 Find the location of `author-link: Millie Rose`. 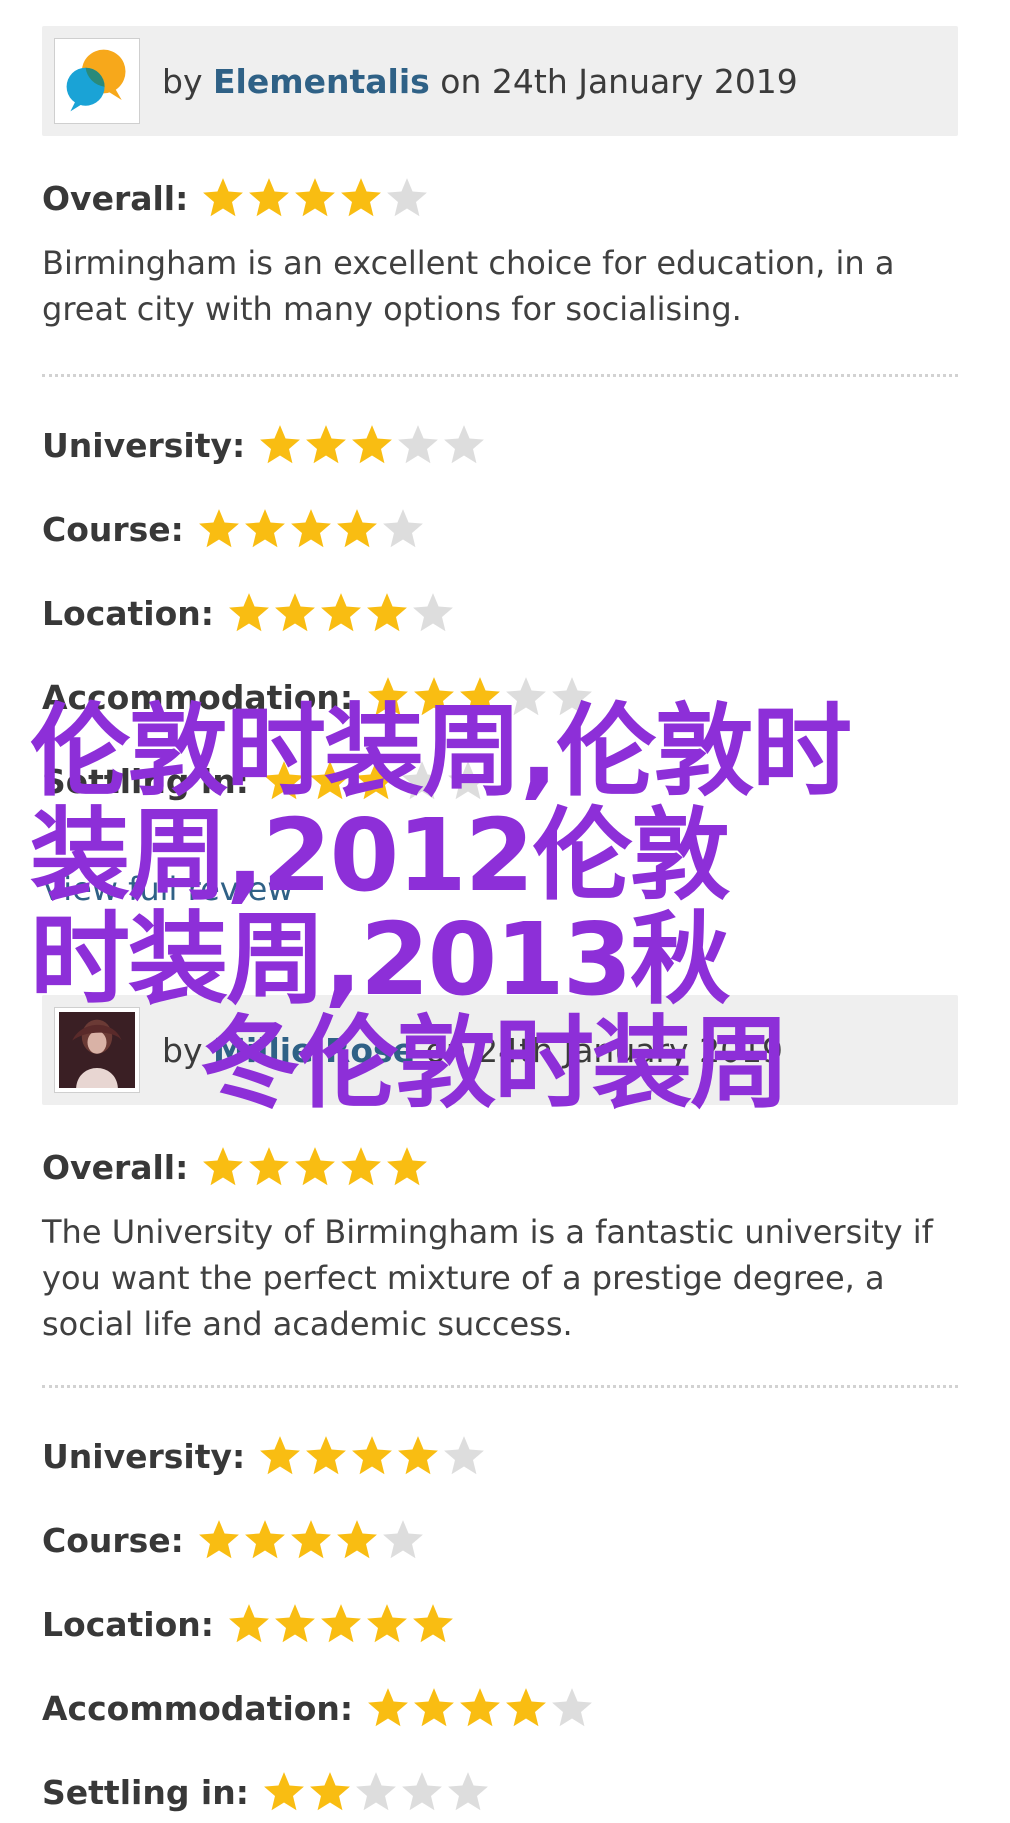

author-link: Millie Rose is located at coordinates (314, 1050).